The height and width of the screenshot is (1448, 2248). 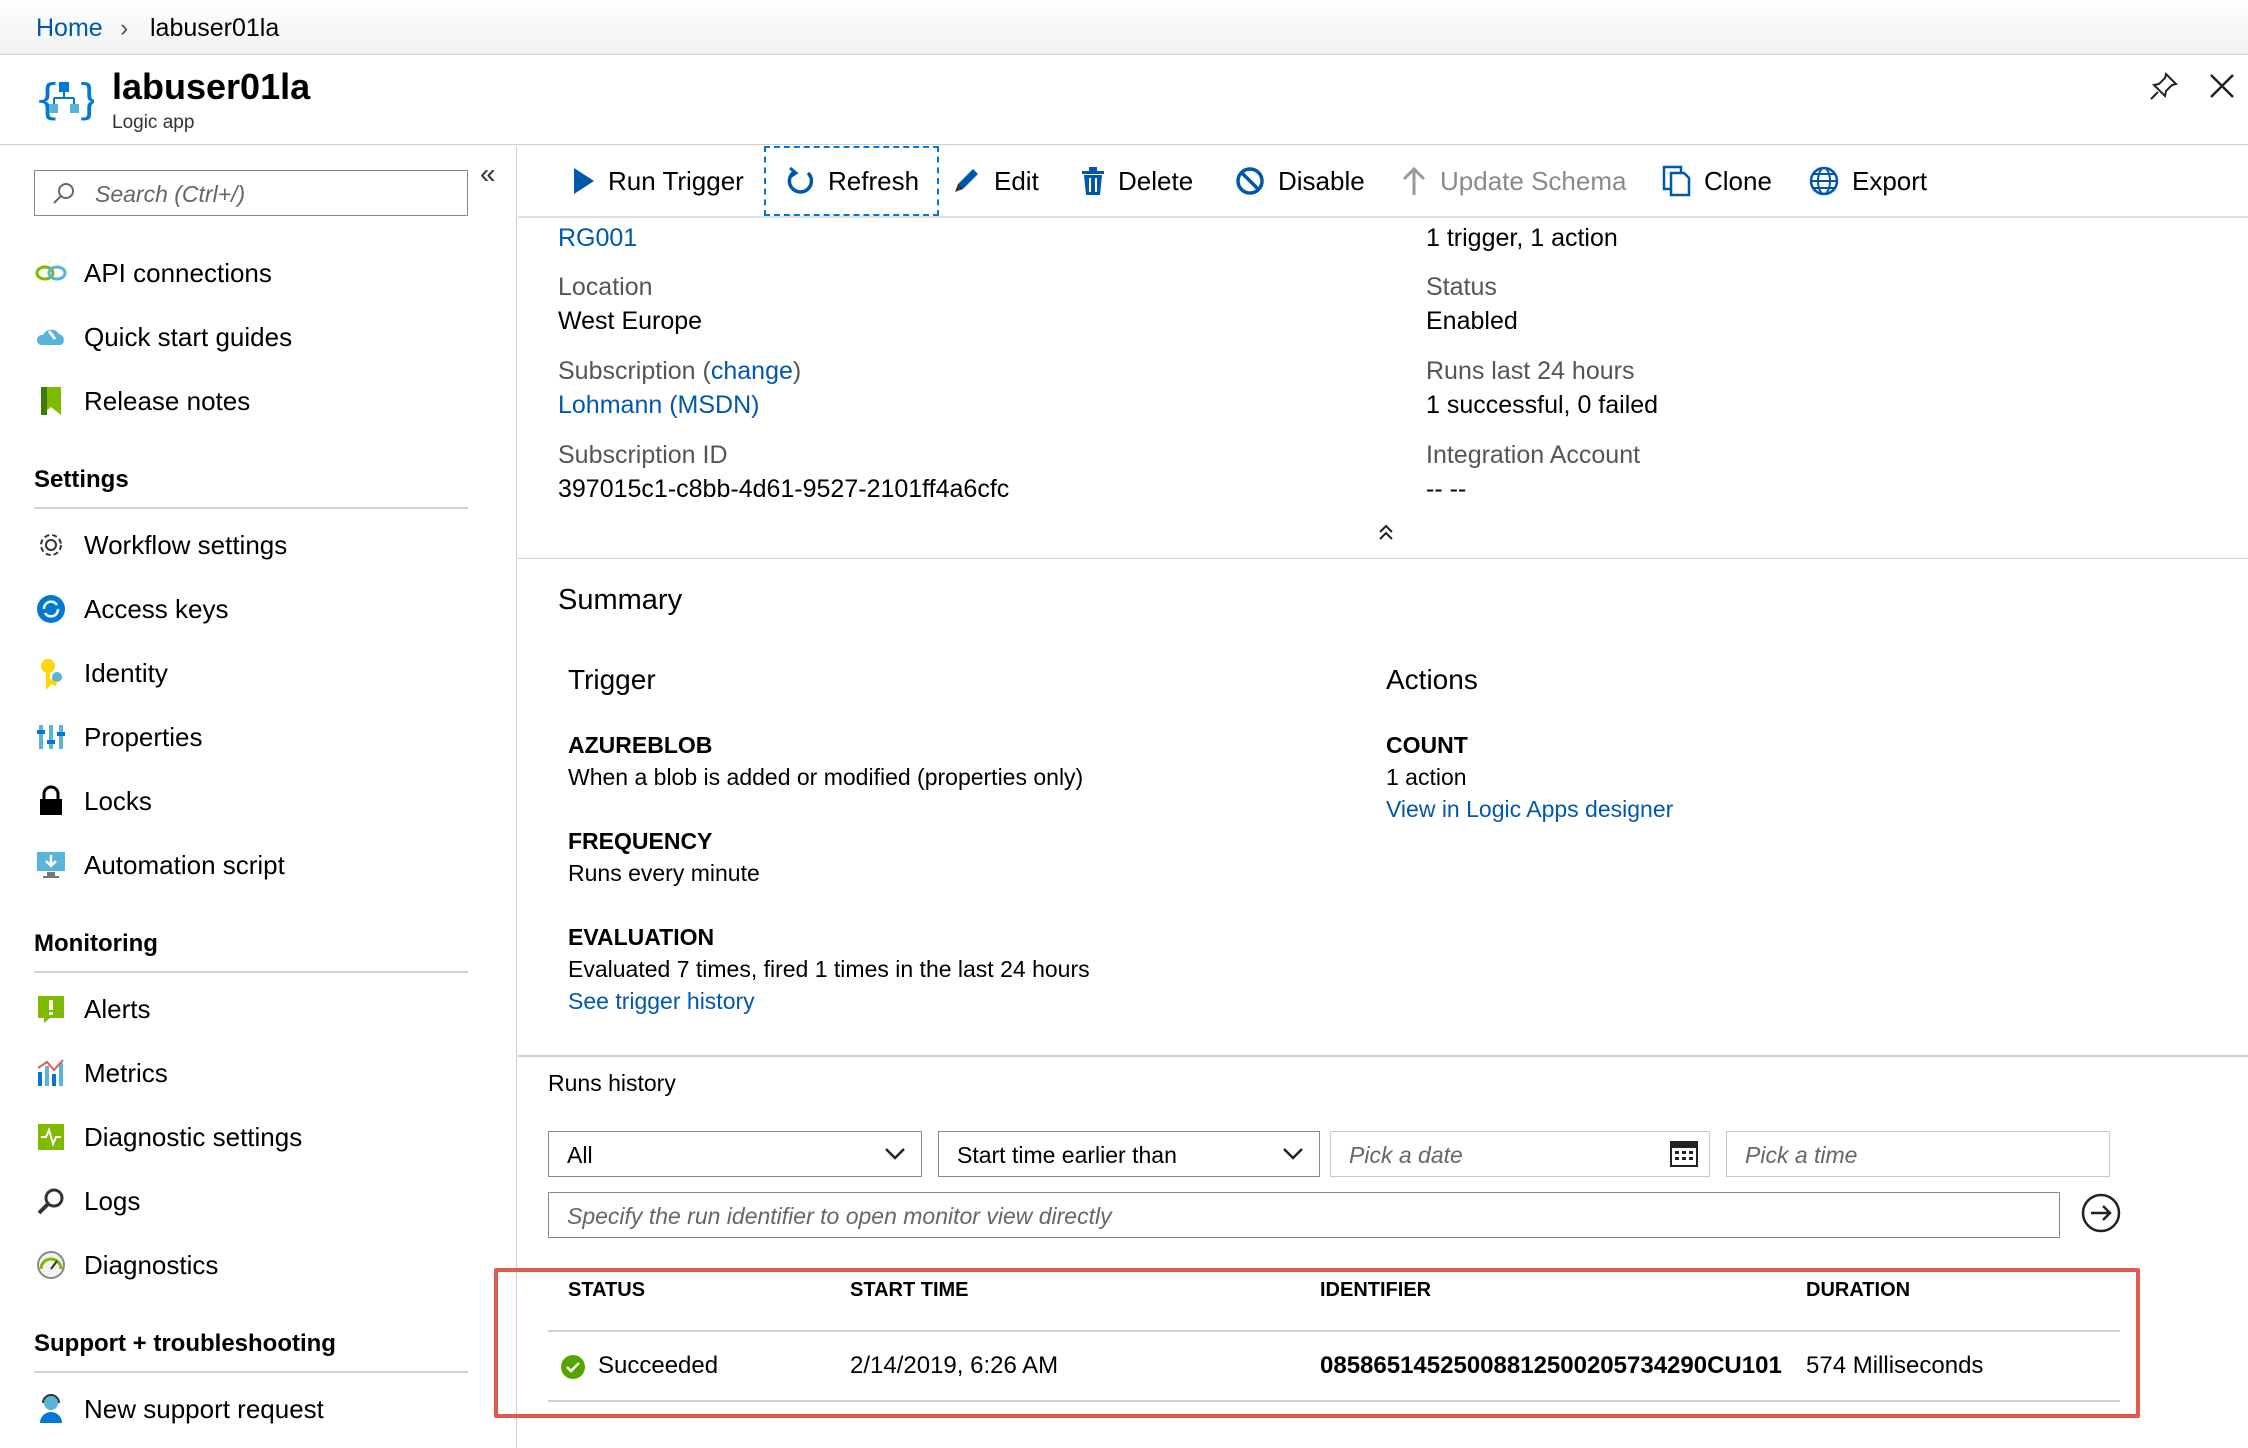 I want to click on update-schema-button: Update Schema, so click(x=1513, y=181).